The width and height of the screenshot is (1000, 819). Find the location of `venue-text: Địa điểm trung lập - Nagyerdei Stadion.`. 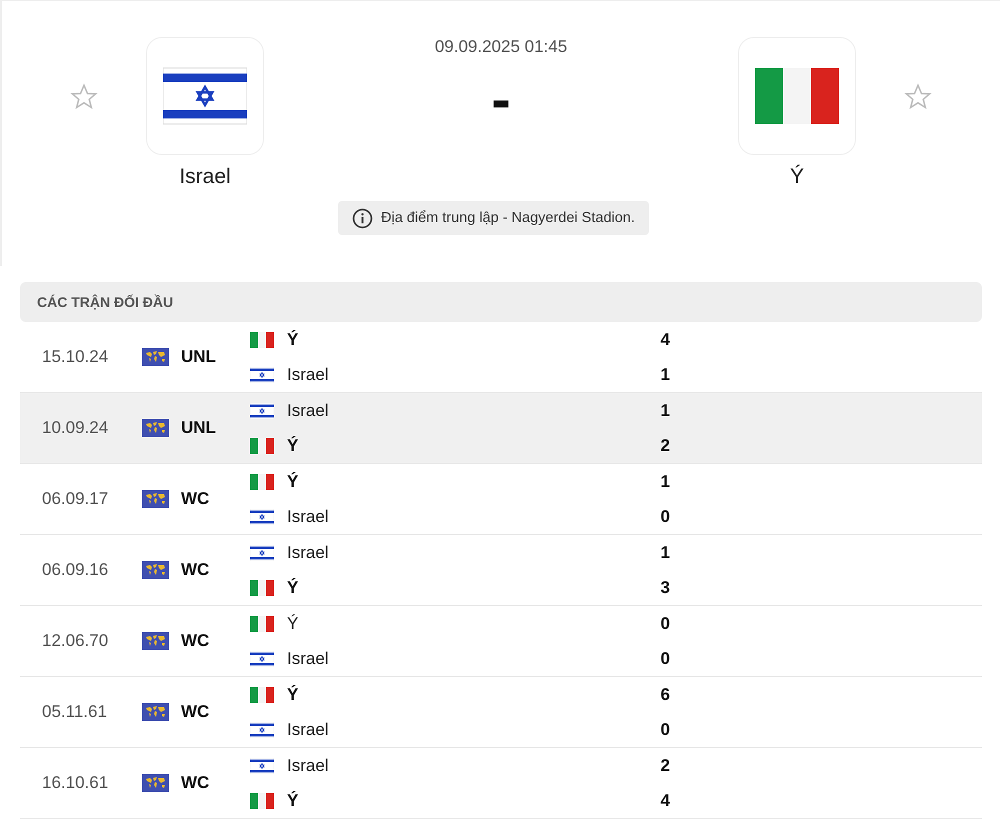

venue-text: Địa điểm trung lập - Nagyerdei Stadion. is located at coordinates (508, 218).